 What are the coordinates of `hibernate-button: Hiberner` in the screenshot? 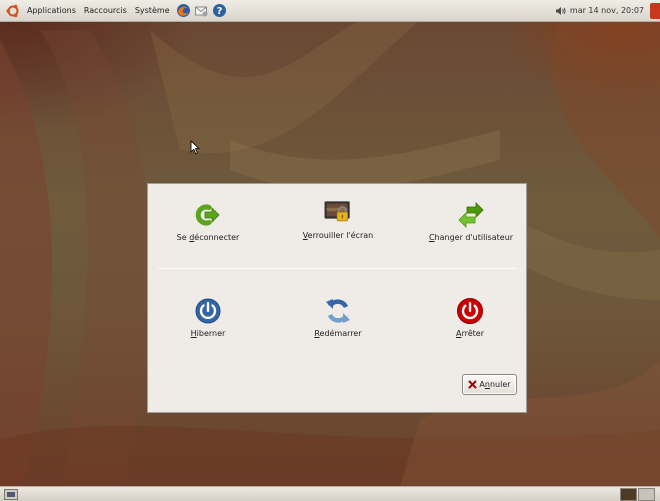 It's located at (208, 322).